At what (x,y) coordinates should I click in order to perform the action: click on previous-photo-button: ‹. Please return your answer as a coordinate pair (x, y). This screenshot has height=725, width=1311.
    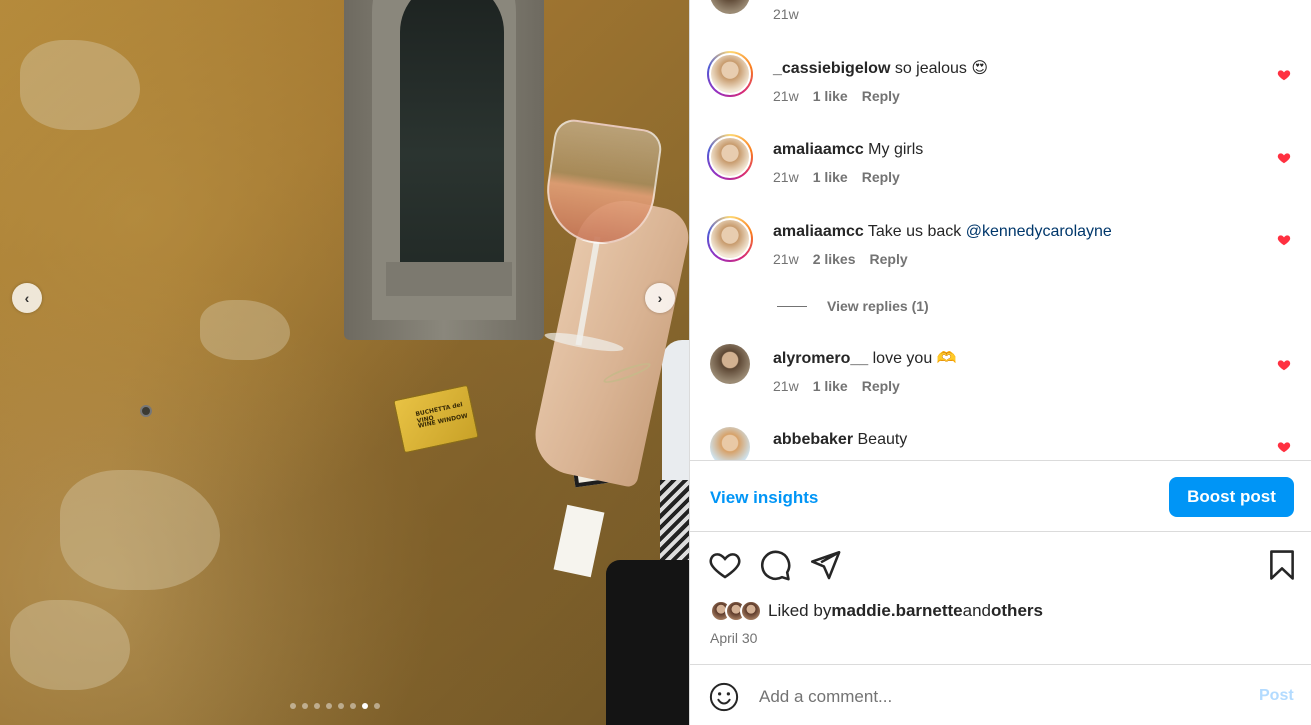
    Looking at the image, I should click on (27, 298).